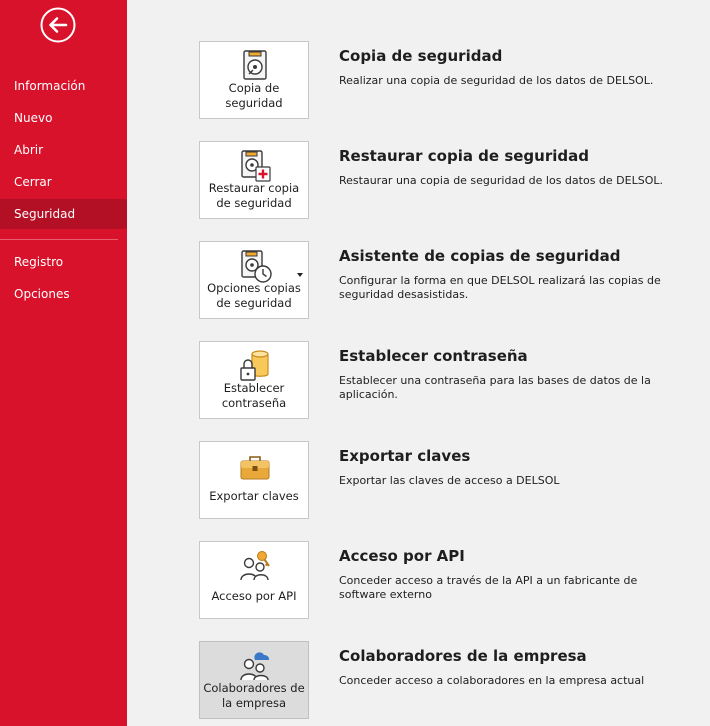 Image resolution: width=710 pixels, height=726 pixels. I want to click on users-cloud-icon, so click(255, 666).